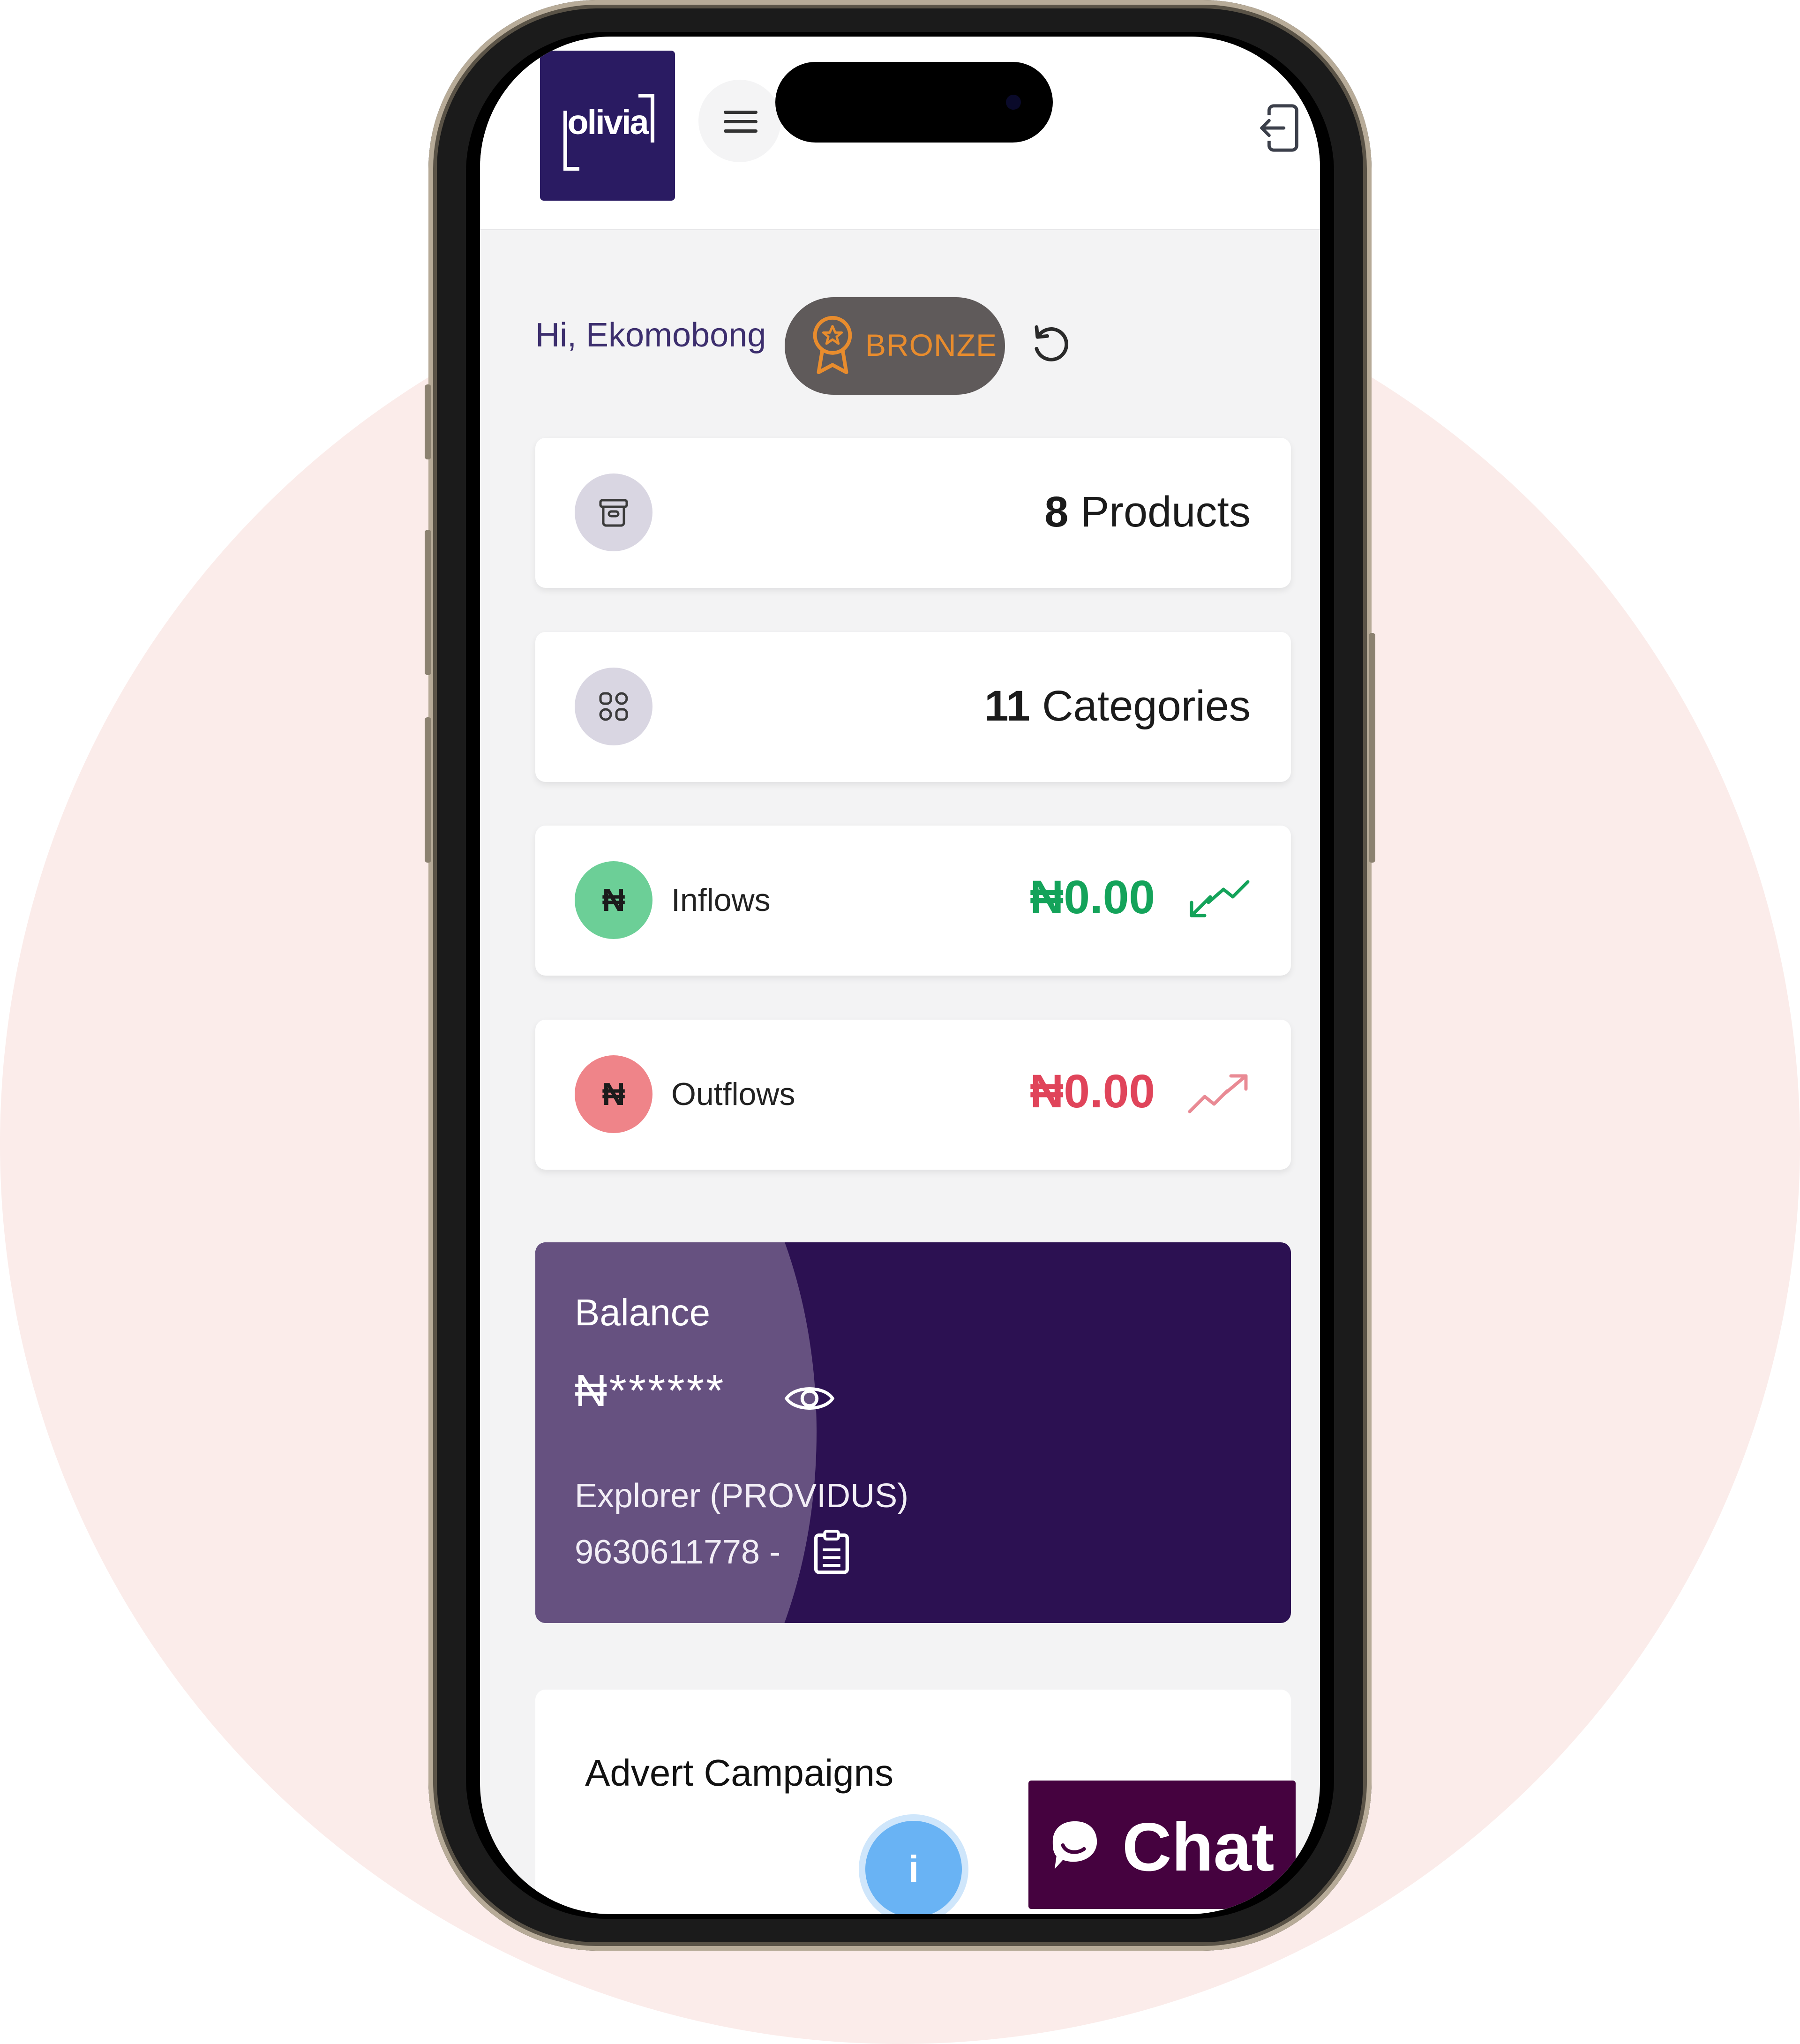 This screenshot has height=2044, width=1800. What do you see at coordinates (741, 113) in the screenshot?
I see `hamburger-icon` at bounding box center [741, 113].